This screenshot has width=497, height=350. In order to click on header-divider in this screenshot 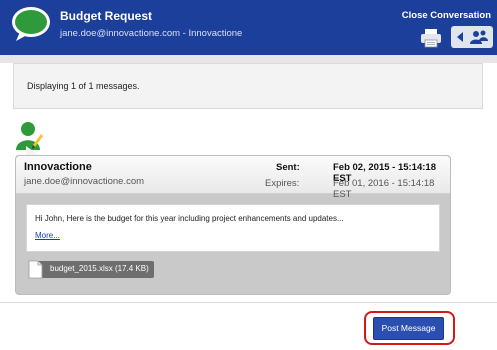, I will do `click(248, 59)`.